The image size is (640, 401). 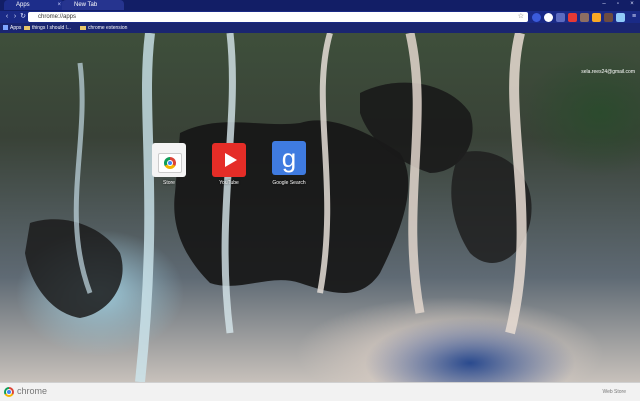 I want to click on bookmark-label: chrome extension, so click(x=108, y=28).